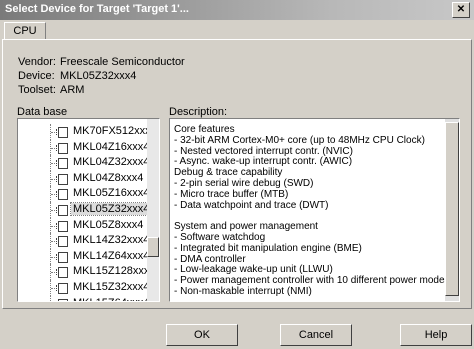 This screenshot has height=349, width=474. I want to click on close-button: ✕, so click(461, 10).